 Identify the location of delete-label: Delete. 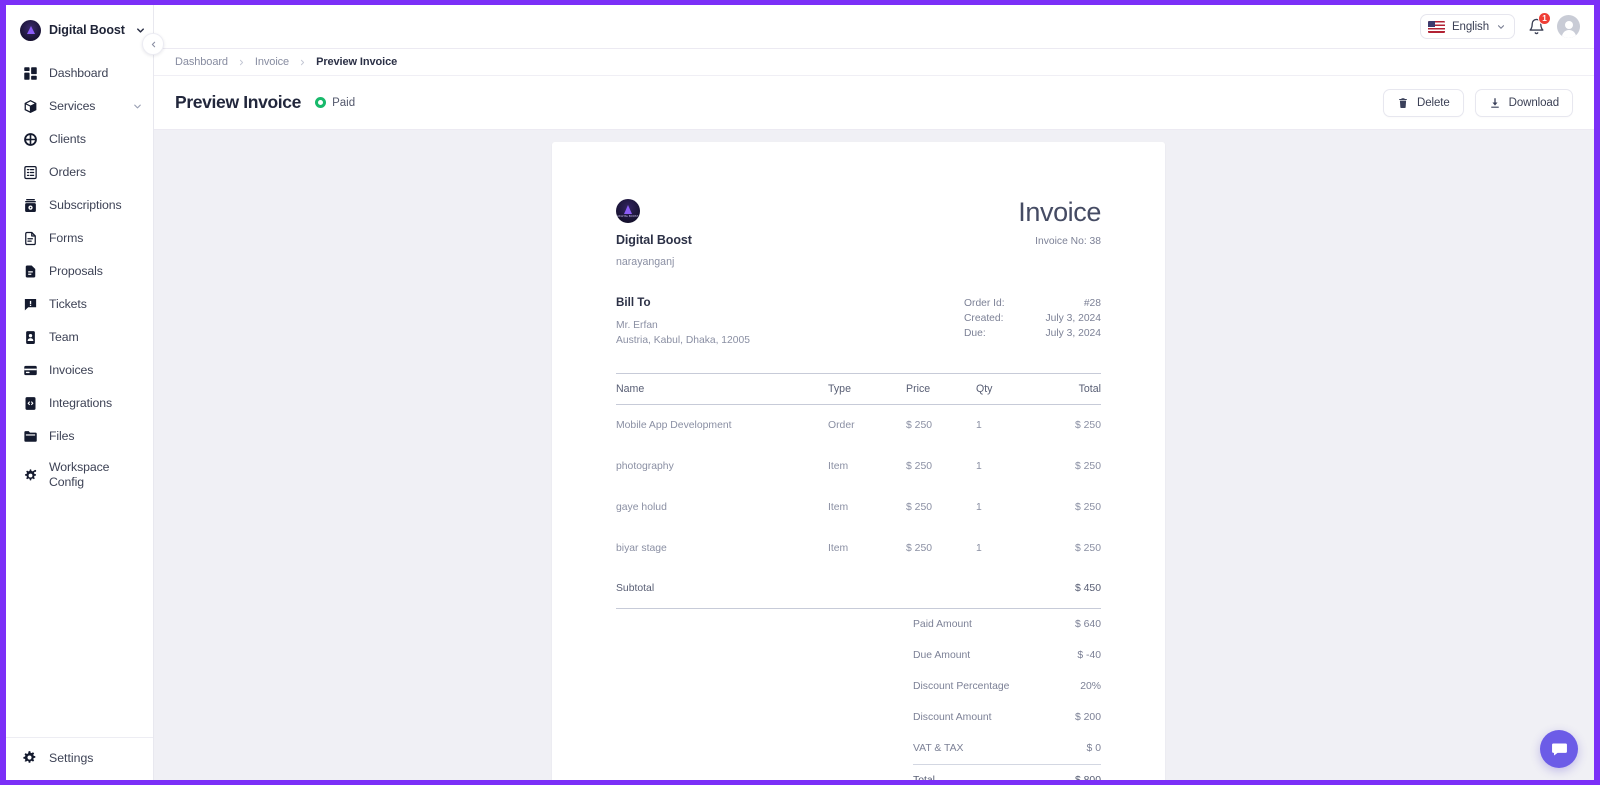
(1433, 102).